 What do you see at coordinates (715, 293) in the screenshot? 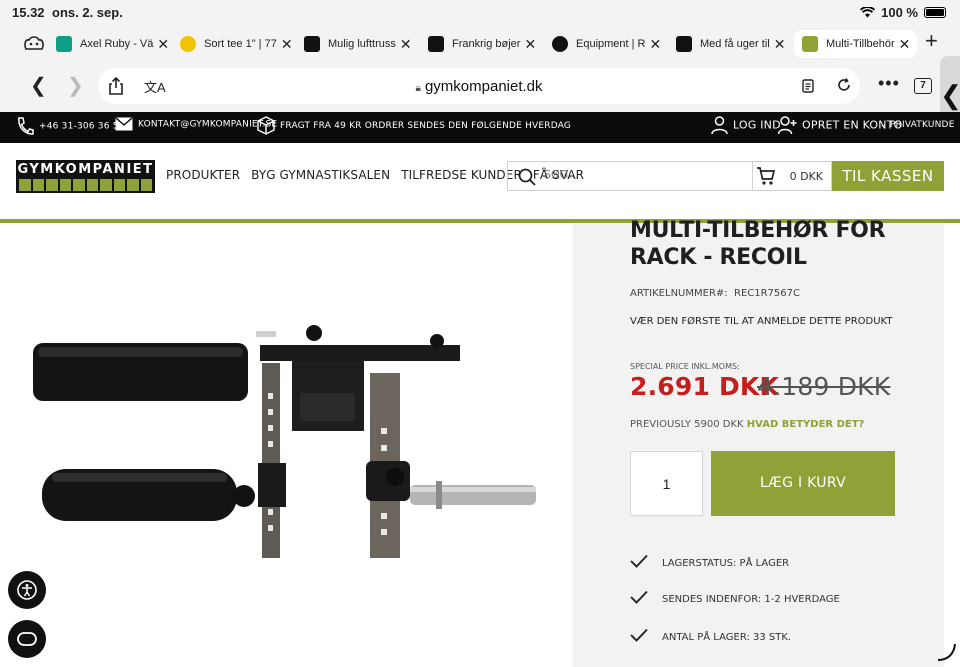
I see `sku: ARTIKELNUMMER#: REC1R7567C` at bounding box center [715, 293].